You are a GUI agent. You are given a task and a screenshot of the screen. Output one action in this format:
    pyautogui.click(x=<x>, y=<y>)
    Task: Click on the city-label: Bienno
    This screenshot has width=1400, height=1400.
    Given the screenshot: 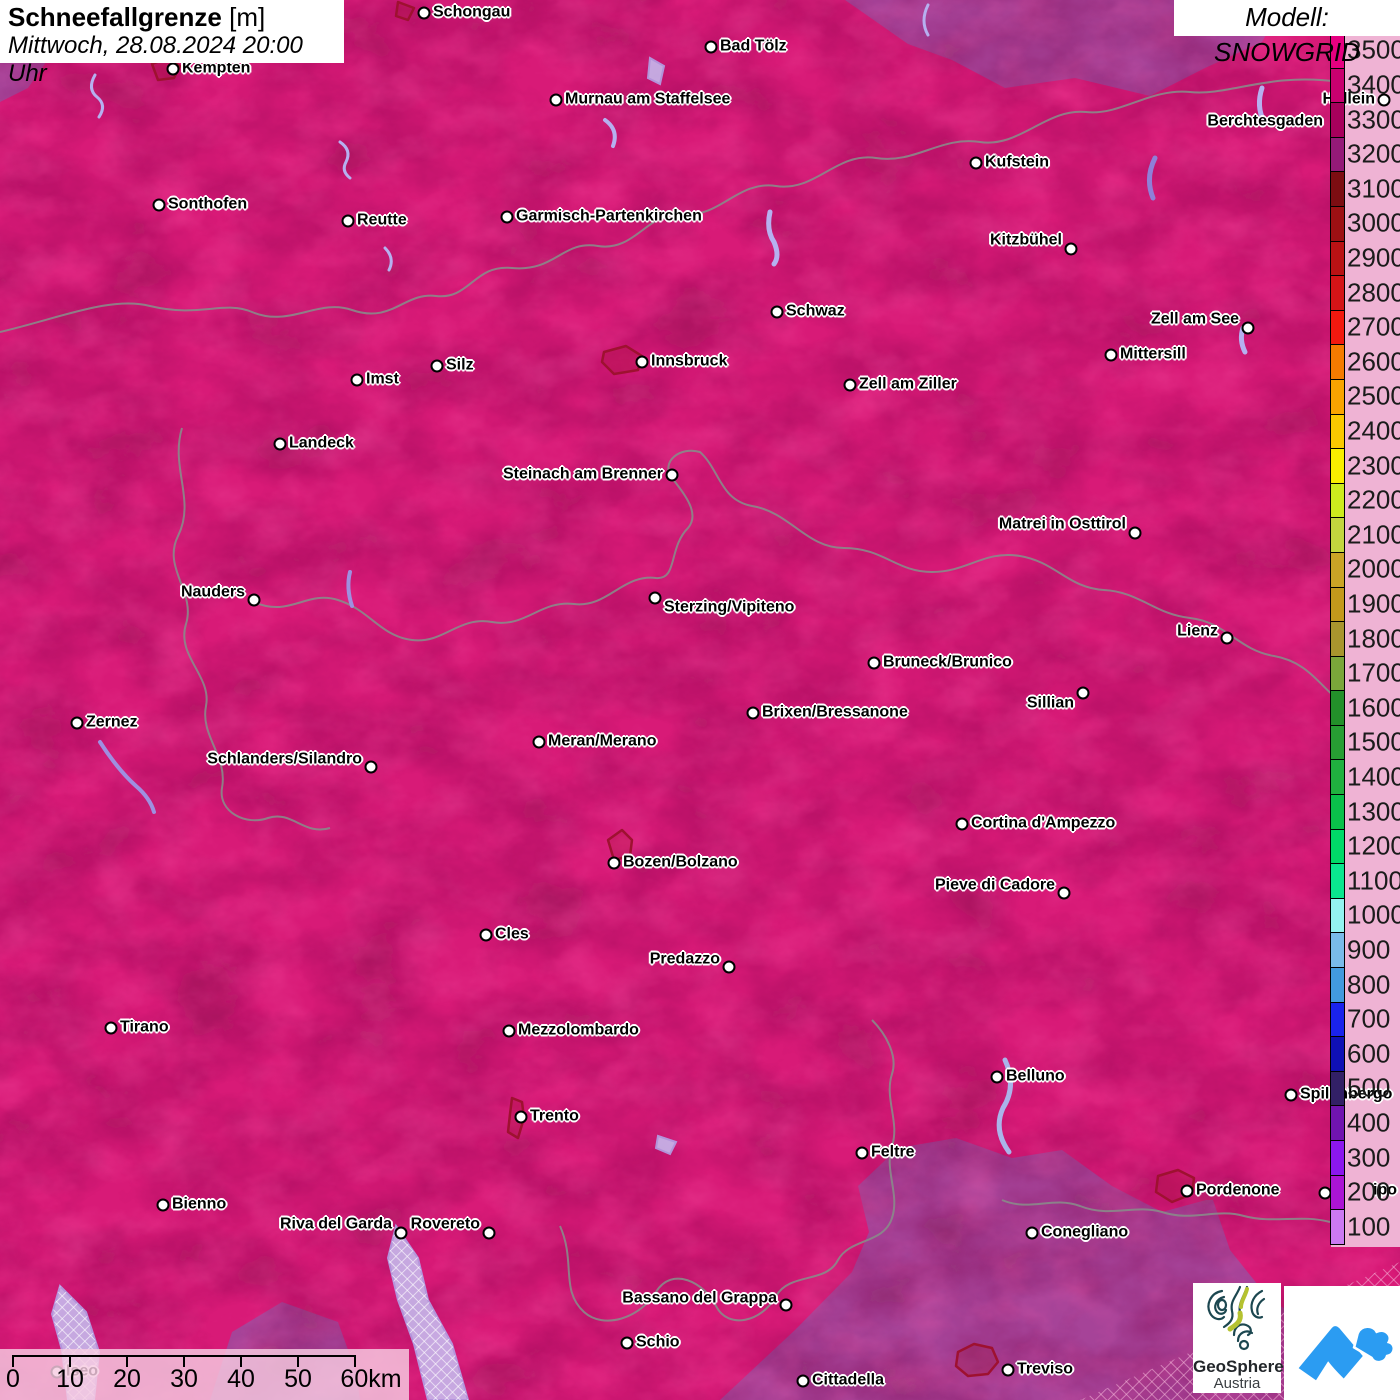 What is the action you would take?
    pyautogui.click(x=199, y=1204)
    